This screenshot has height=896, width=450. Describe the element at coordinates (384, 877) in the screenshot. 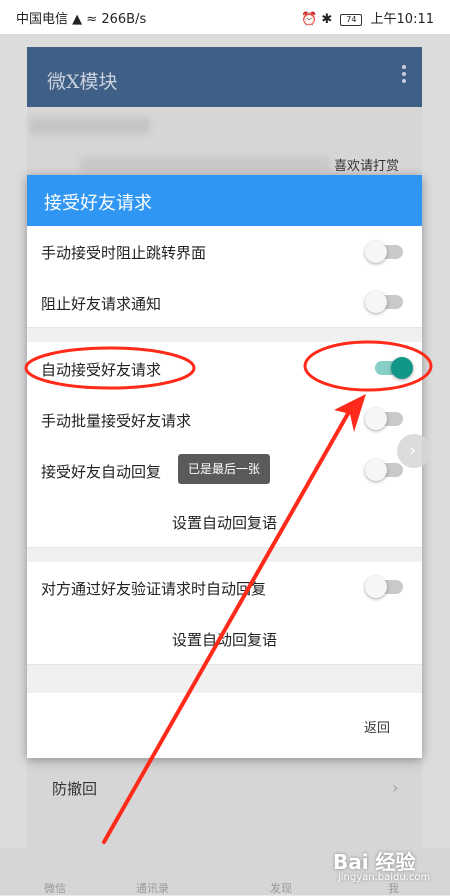

I see `watermark-url: jingyan.baidu.com` at that location.